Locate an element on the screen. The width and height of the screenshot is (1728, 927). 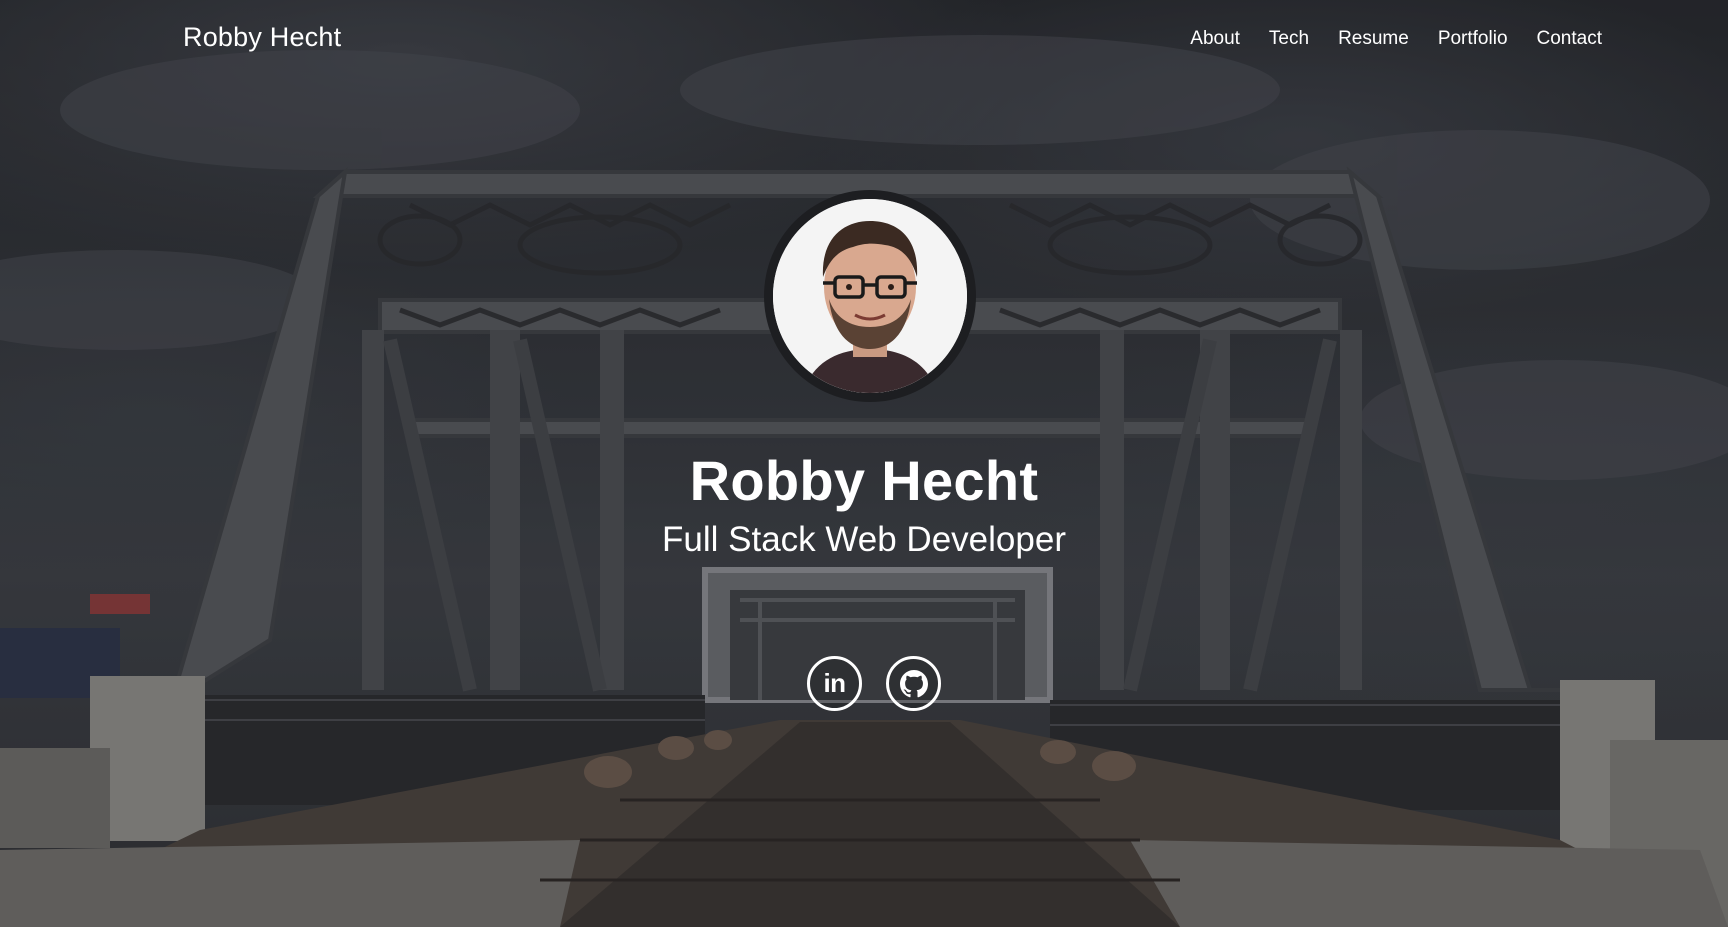
github-button is located at coordinates (913, 683).